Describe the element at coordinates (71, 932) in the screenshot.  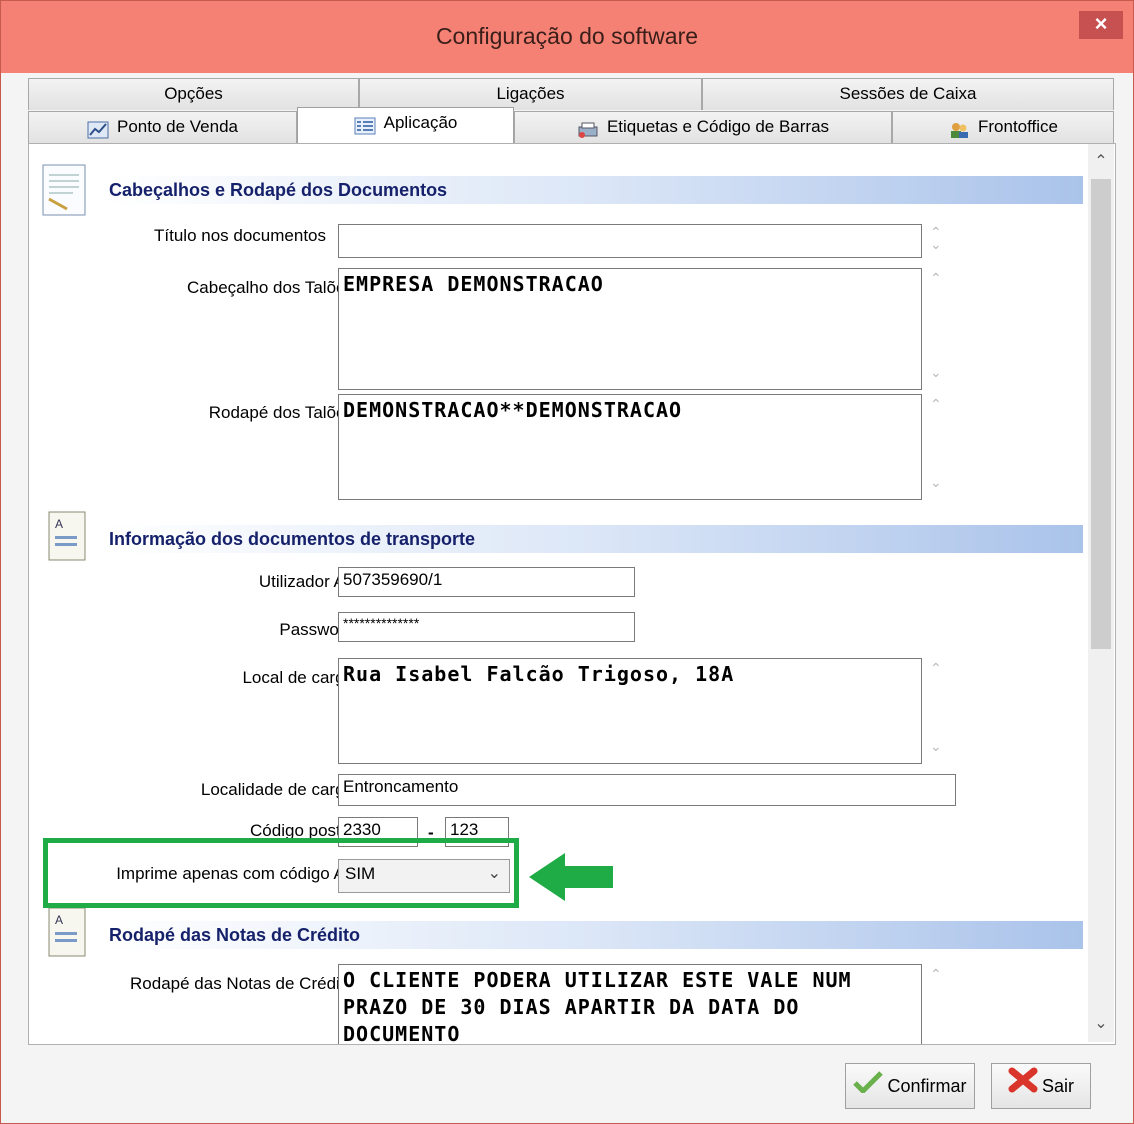
I see `credit-doc-icon: A` at that location.